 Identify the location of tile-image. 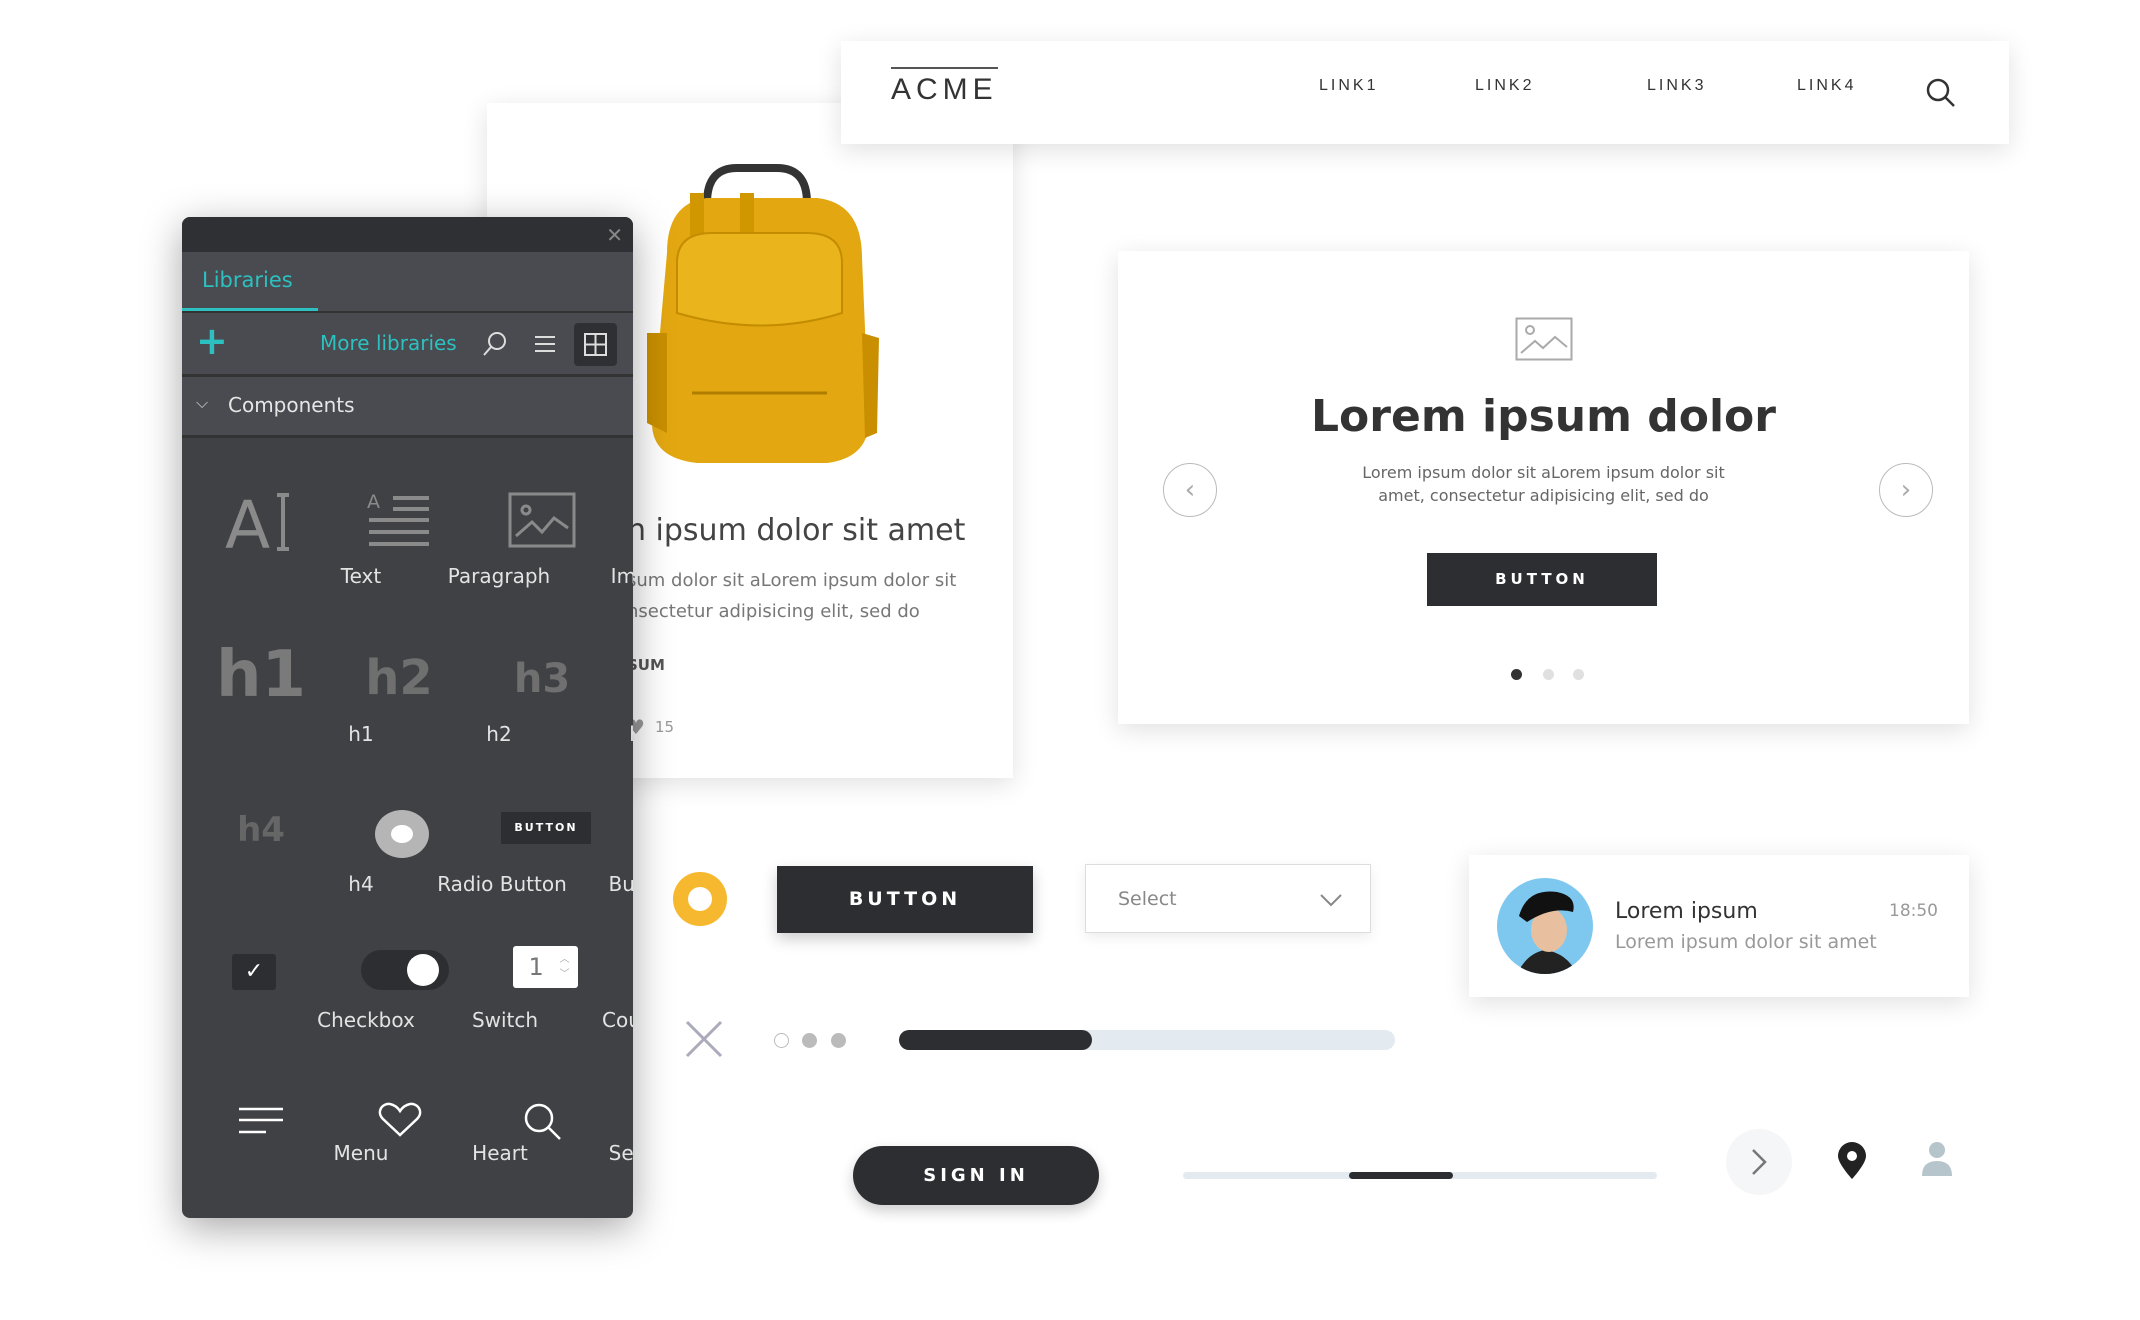
(542, 522).